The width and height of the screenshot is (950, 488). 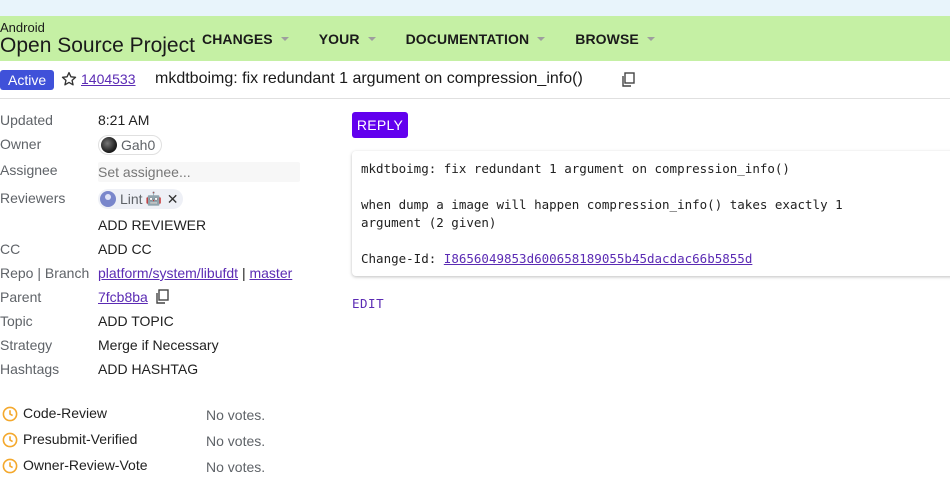 I want to click on reply-button: REPLY, so click(x=380, y=125).